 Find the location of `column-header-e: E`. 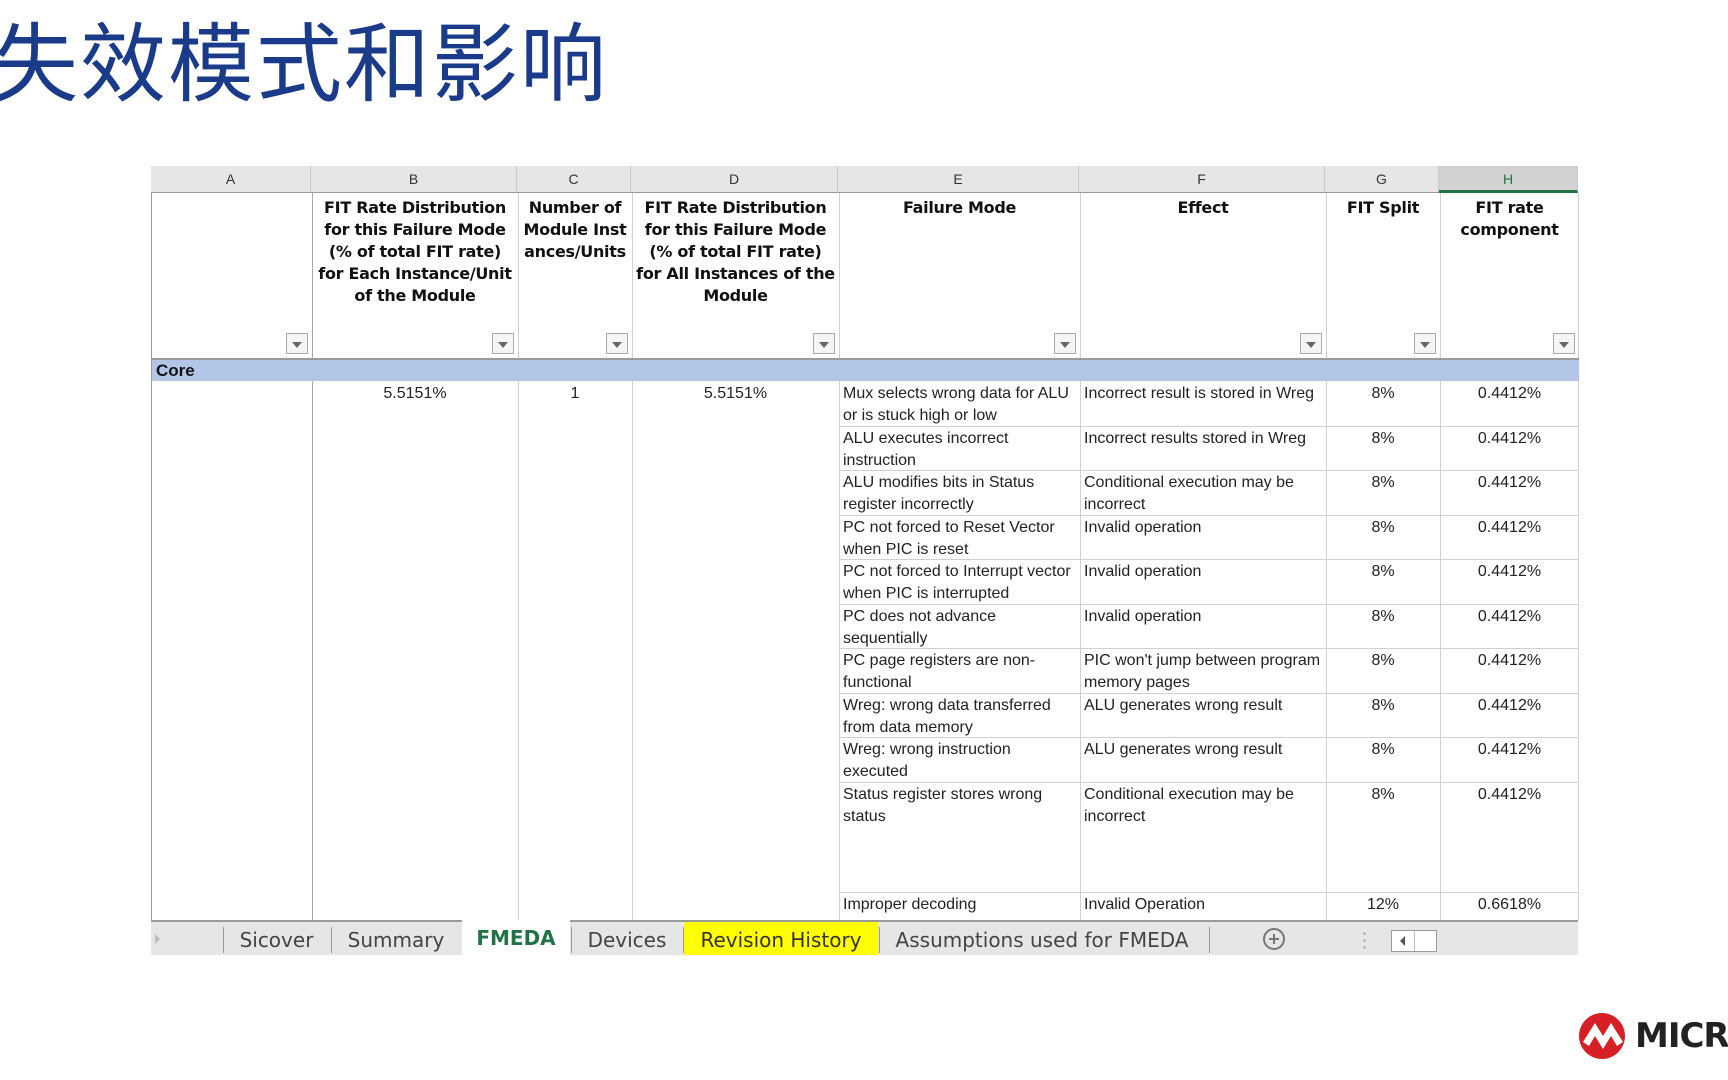

column-header-e: E is located at coordinates (958, 179).